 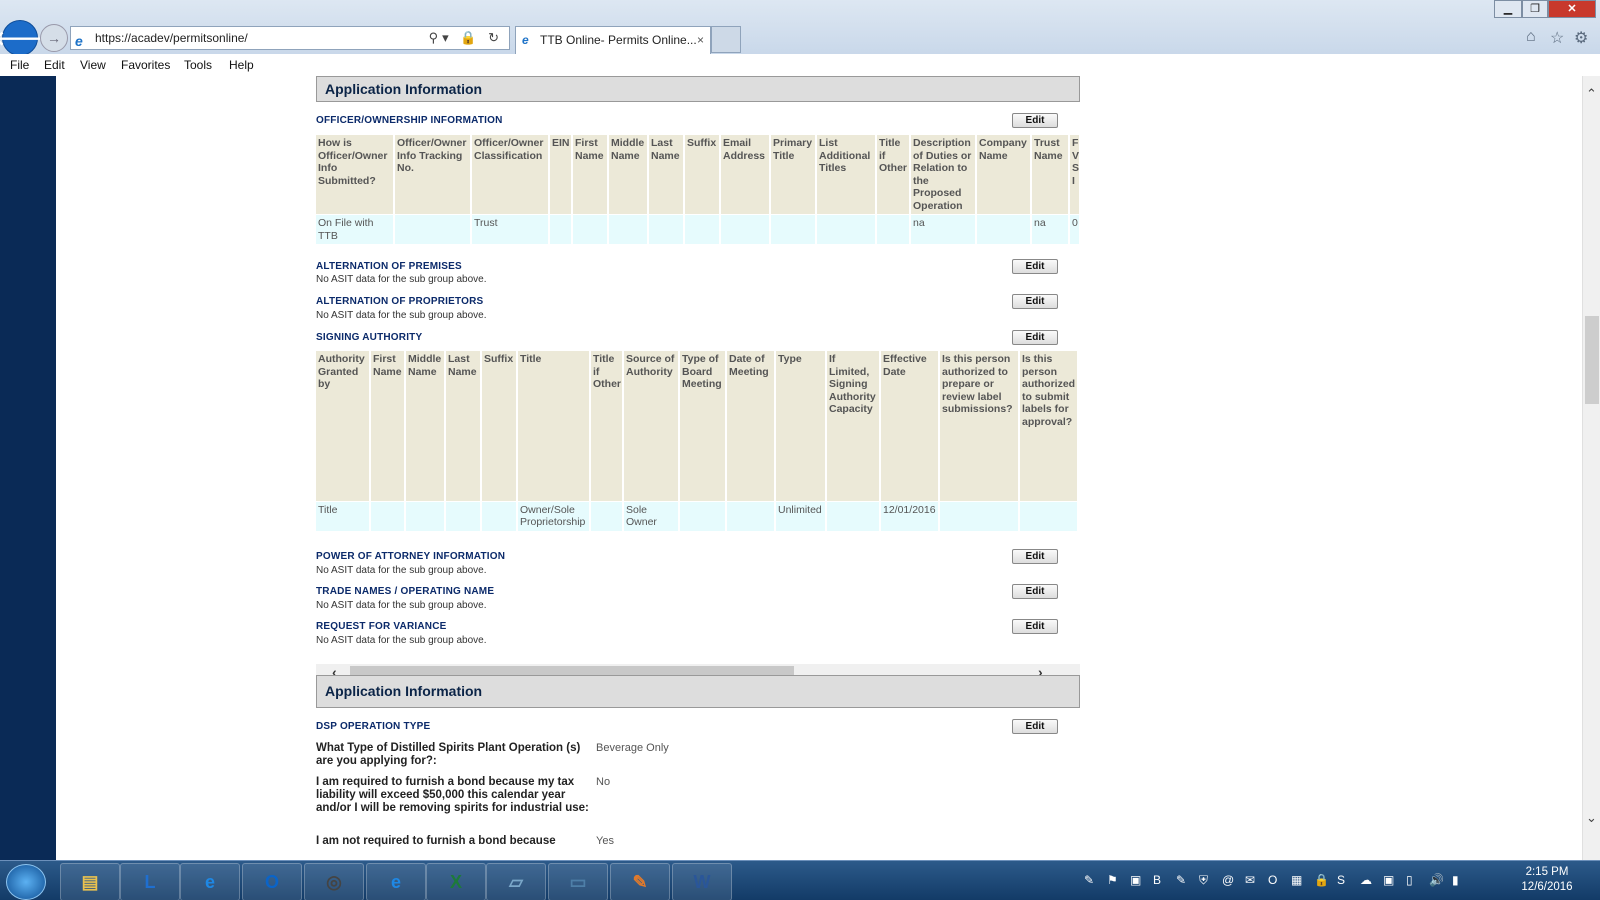 I want to click on col-header: Source of Authority, so click(x=651, y=426).